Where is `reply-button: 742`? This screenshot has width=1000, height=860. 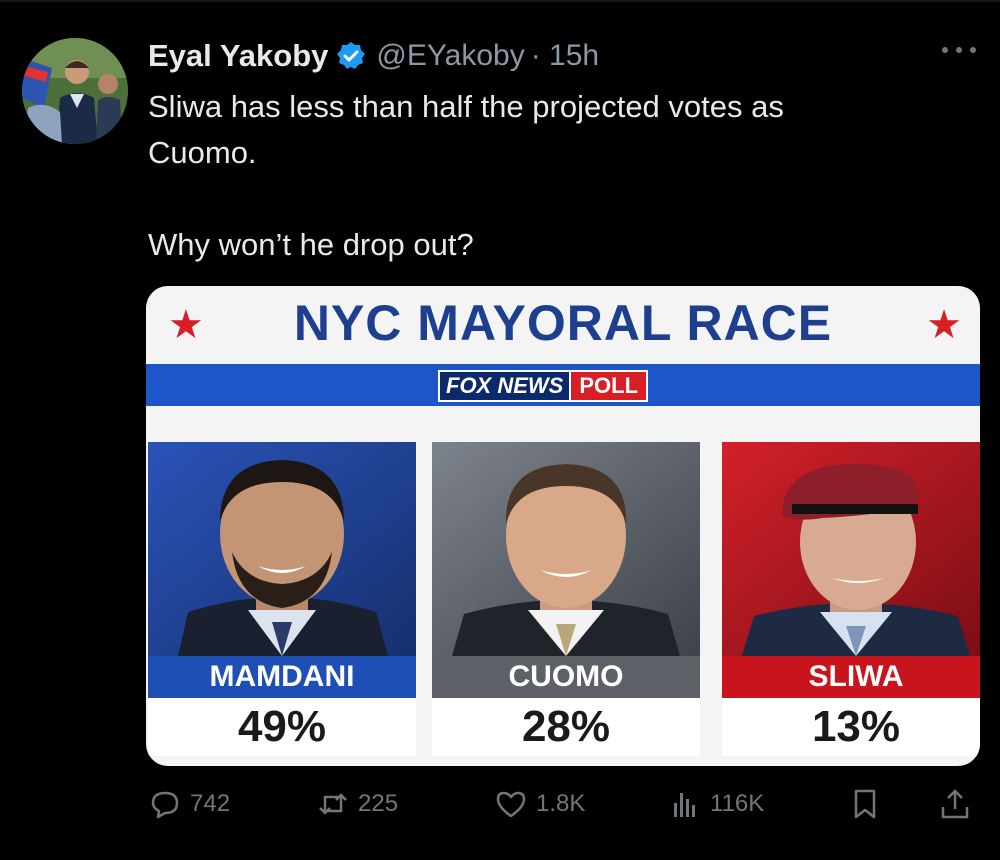
reply-button: 742 is located at coordinates (189, 804).